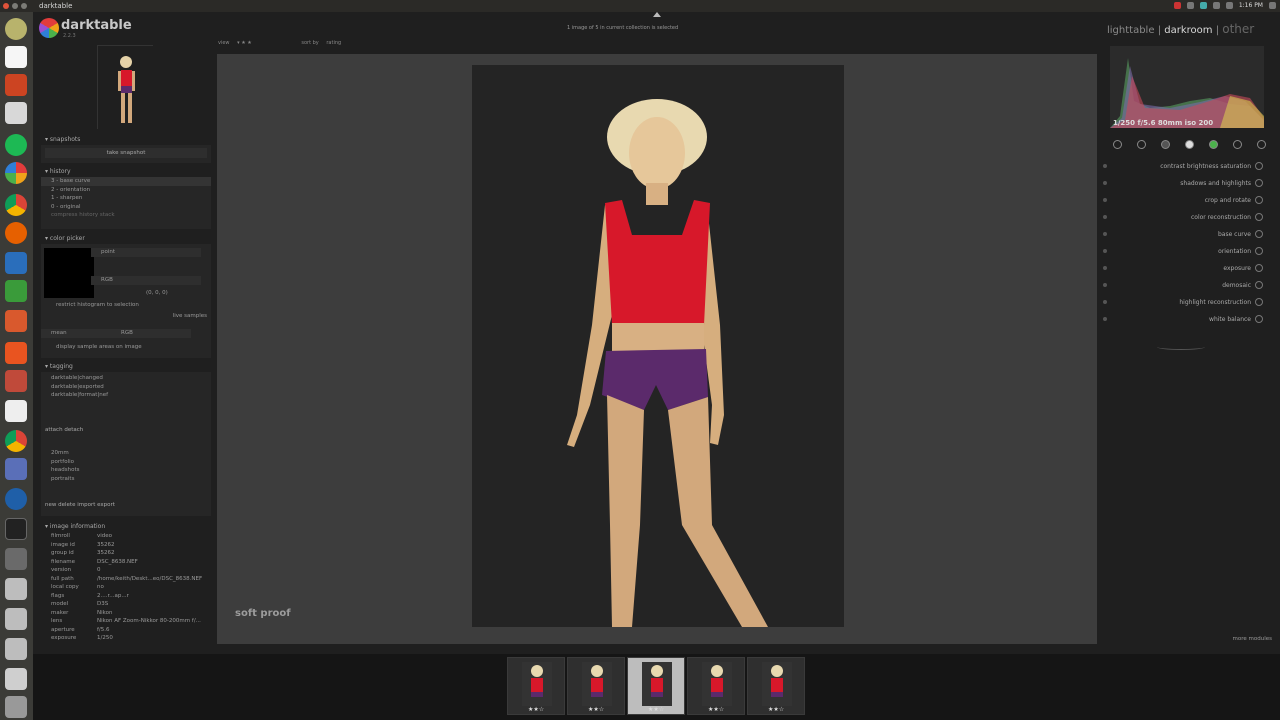  Describe the element at coordinates (126, 470) in the screenshot. I see `tag-item: headshots` at that location.